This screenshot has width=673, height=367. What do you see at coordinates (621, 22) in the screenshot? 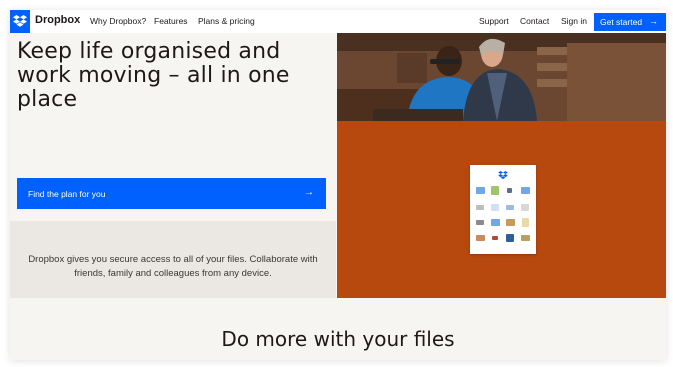
I see `get-started-label: Get started` at bounding box center [621, 22].